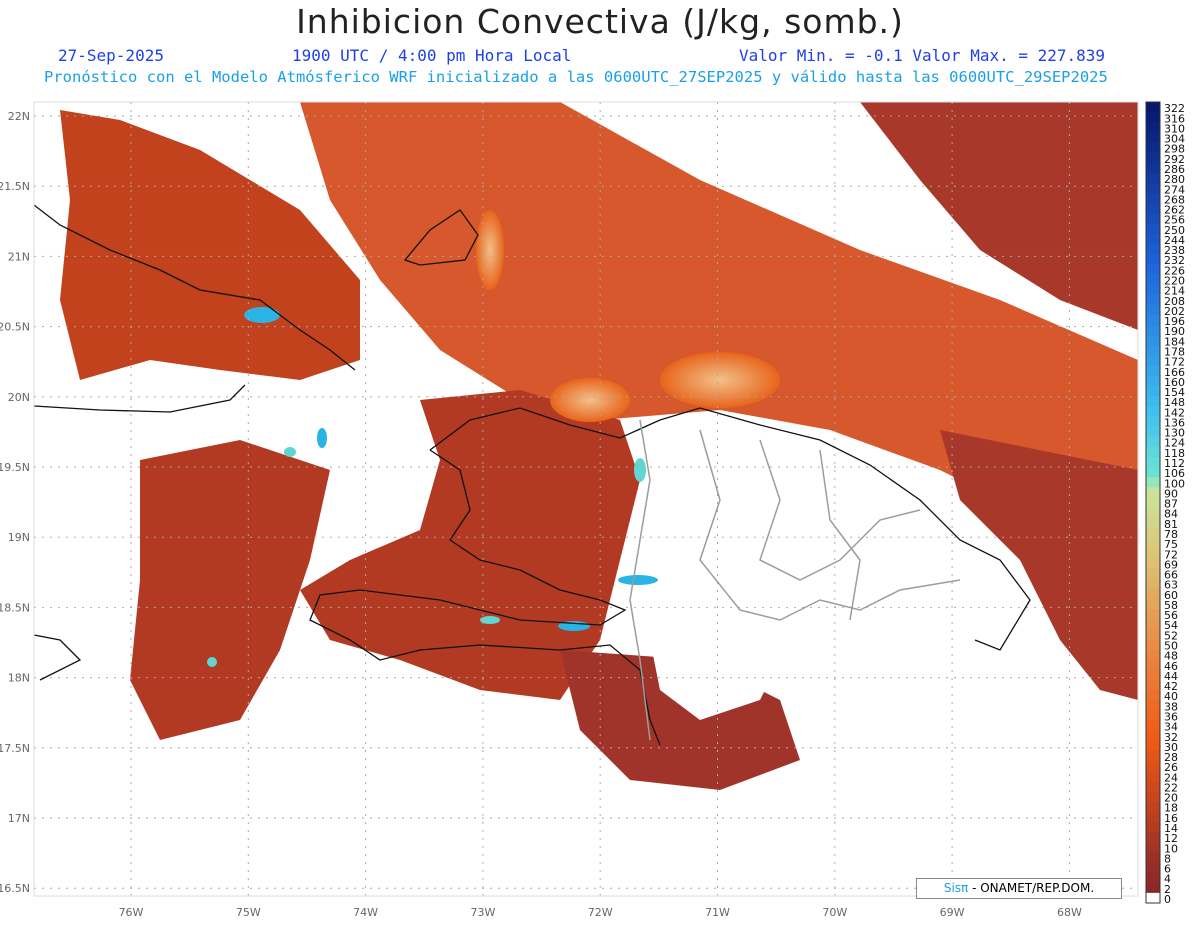 The height and width of the screenshot is (927, 1200). Describe the element at coordinates (952, 912) in the screenshot. I see `lon-label: 69W` at that location.